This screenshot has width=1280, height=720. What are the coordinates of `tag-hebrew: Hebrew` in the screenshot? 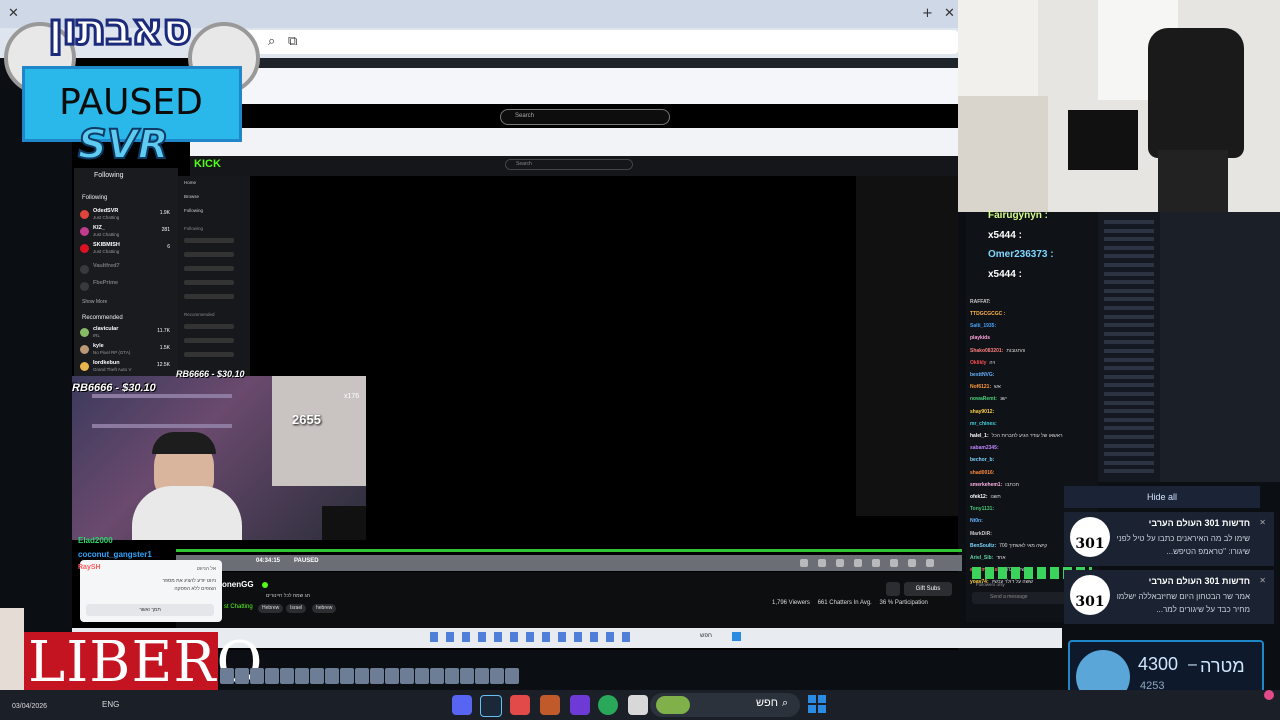 It's located at (271, 608).